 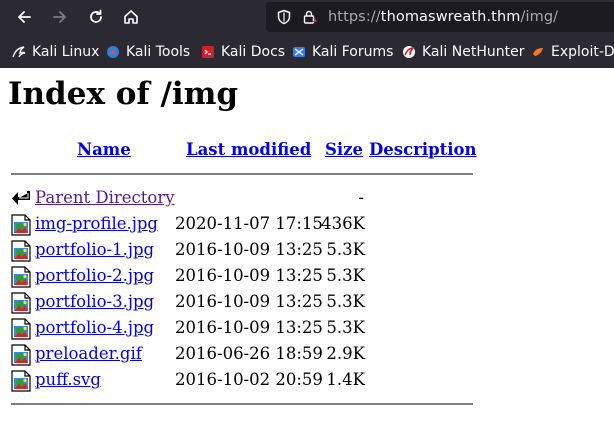 I want to click on file-row: portfolio-3.jpg 2016-10-09 13:25 5.3K, so click(x=307, y=302).